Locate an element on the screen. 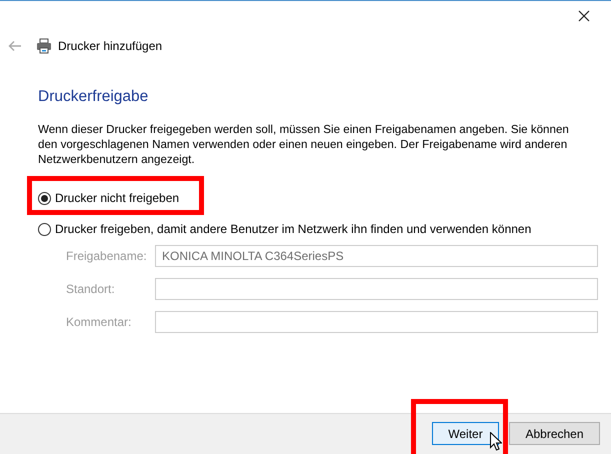 This screenshot has width=611, height=454. dialog-button: Abbrechen is located at coordinates (554, 433).